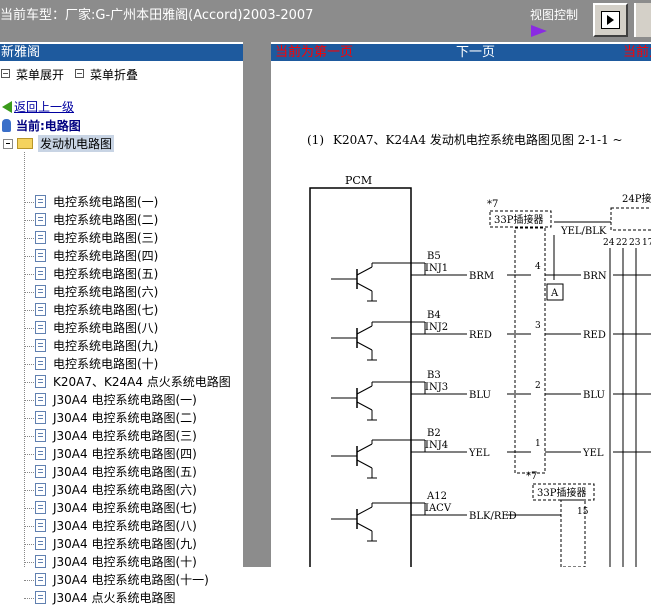 The width and height of the screenshot is (651, 608). I want to click on tree-item: 电控系统电路图(一), so click(121, 203).